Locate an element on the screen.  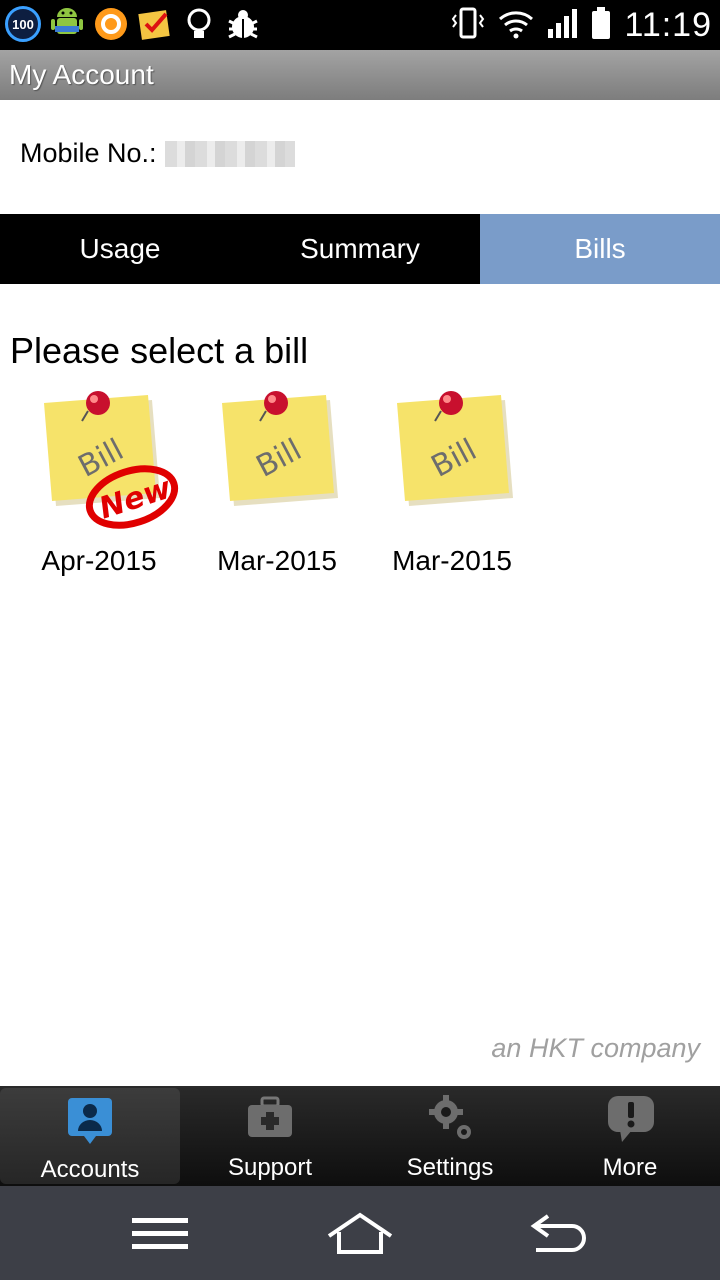
battery-saver-badge-icon: 100 is located at coordinates (23, 24).